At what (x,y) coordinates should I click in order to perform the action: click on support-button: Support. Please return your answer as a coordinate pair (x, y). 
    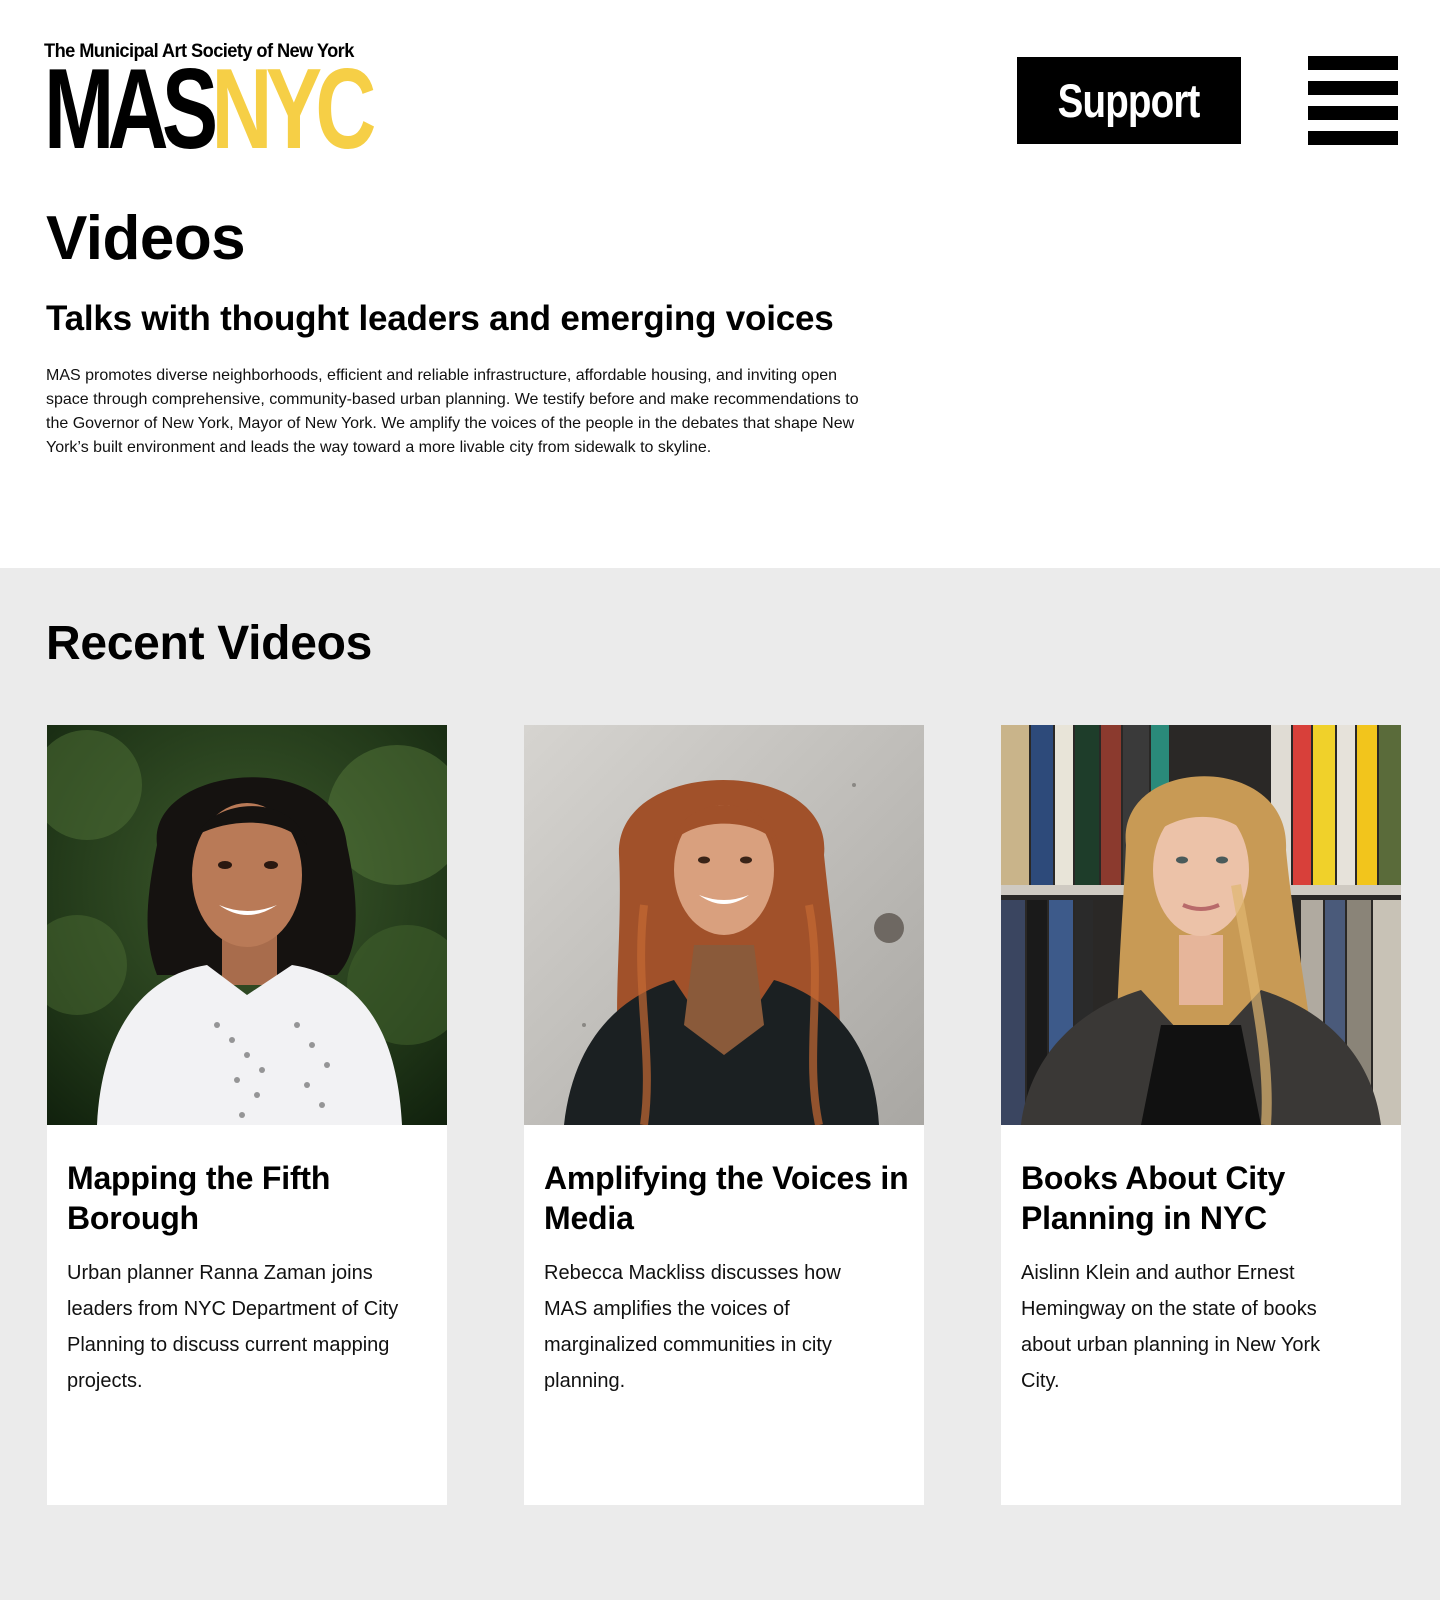
    Looking at the image, I should click on (1129, 100).